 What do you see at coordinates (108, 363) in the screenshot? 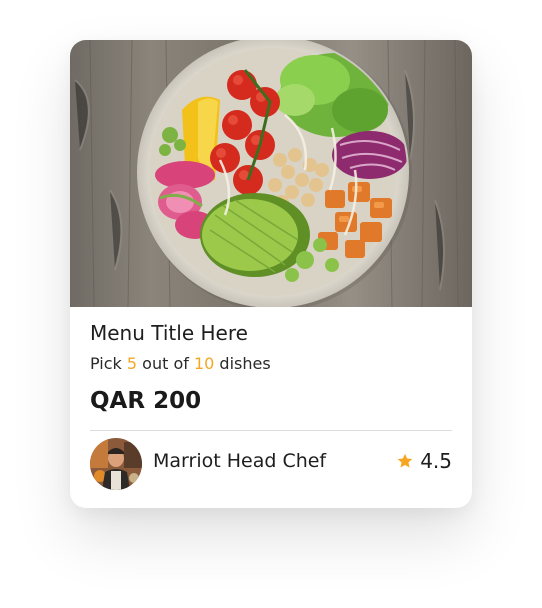
I see `pick-prefix: Pick` at bounding box center [108, 363].